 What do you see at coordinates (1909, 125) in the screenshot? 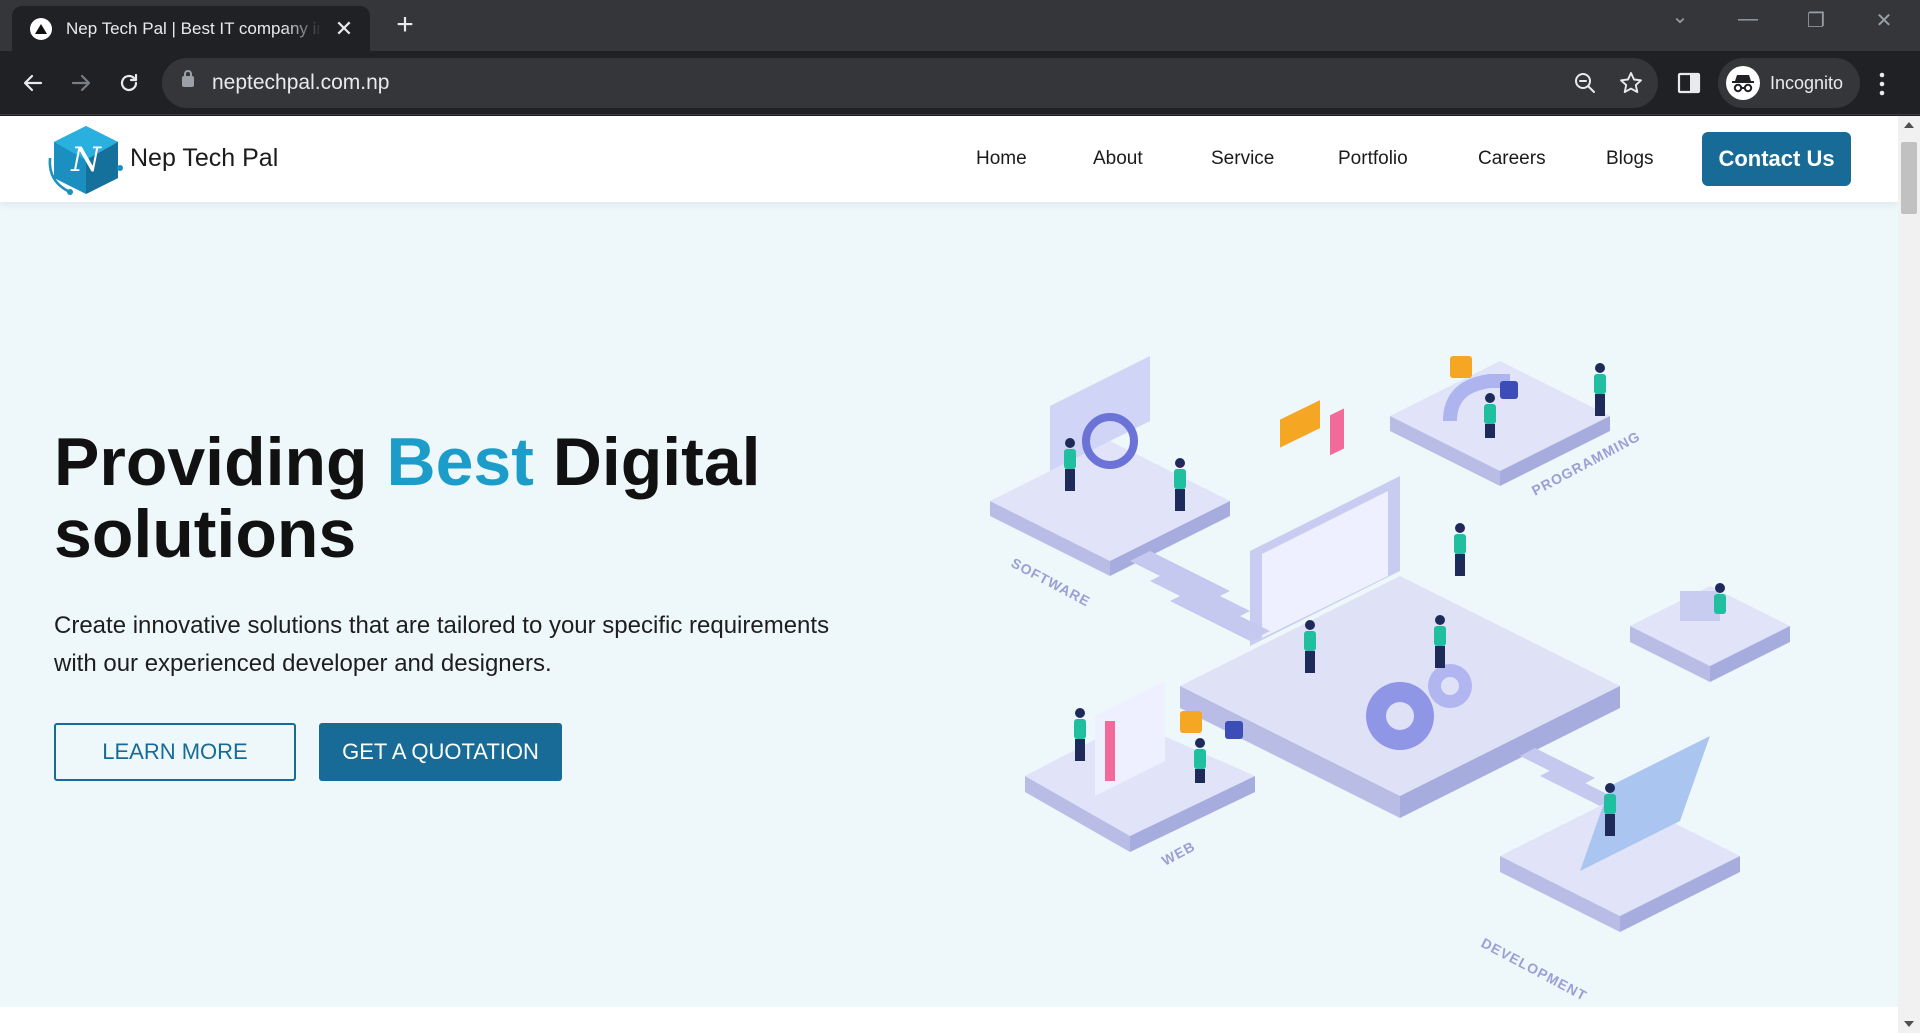
I see `scroll-up-arrow-icon` at bounding box center [1909, 125].